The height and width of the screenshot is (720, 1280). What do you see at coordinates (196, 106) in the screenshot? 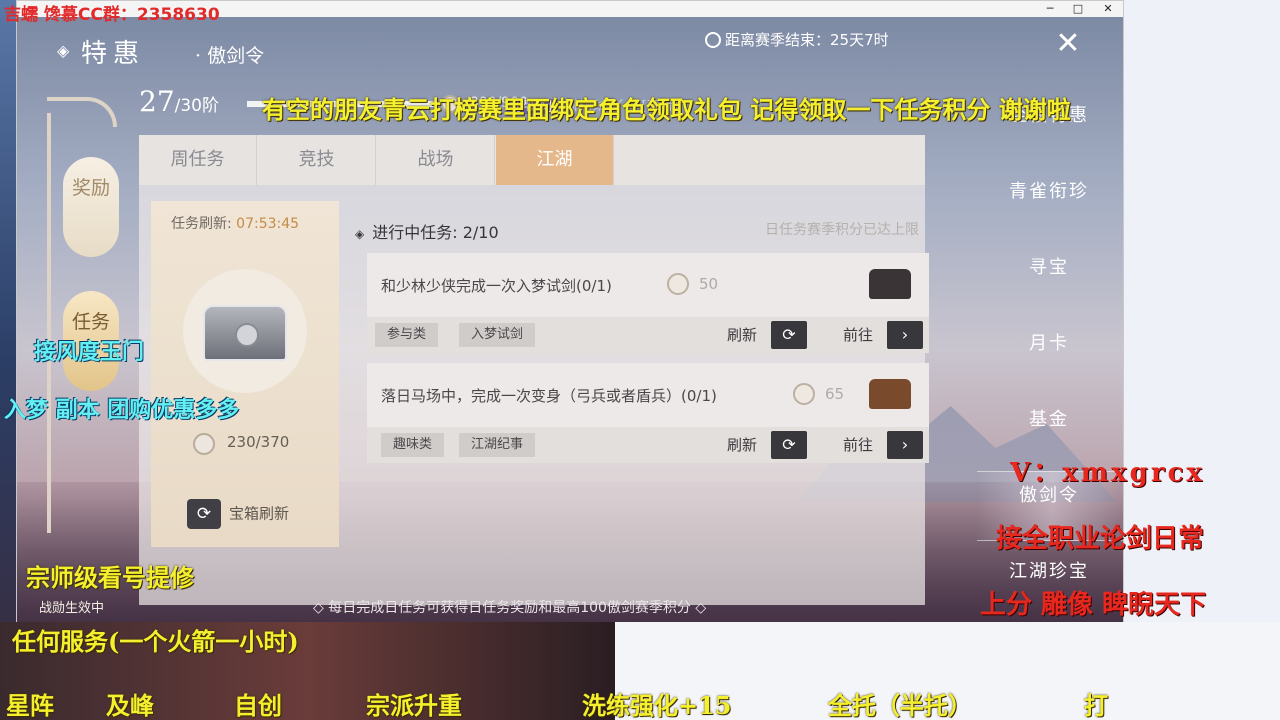
I see `level-max: /30阶` at bounding box center [196, 106].